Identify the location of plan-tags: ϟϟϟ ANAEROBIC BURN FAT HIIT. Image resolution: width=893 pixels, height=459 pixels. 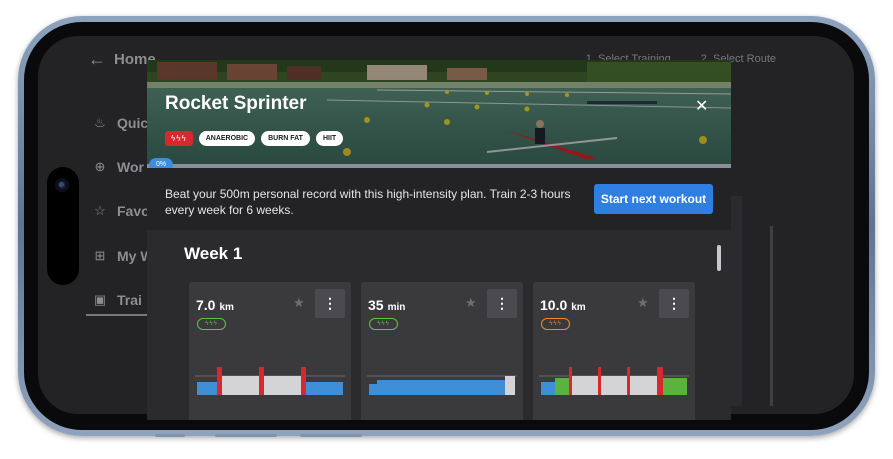
(254, 138).